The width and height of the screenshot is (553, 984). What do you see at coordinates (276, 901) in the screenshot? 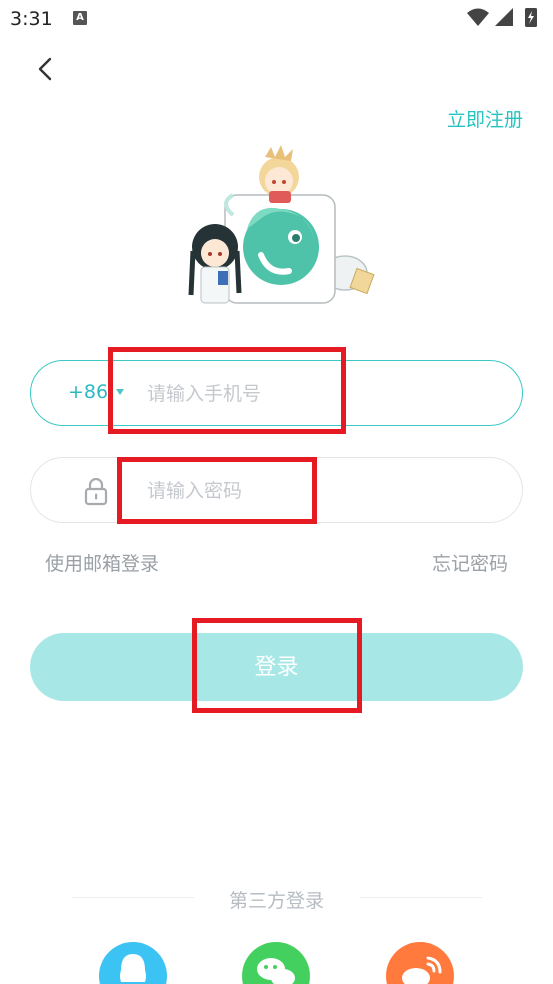
I see `third-party-label: 第三方登录` at bounding box center [276, 901].